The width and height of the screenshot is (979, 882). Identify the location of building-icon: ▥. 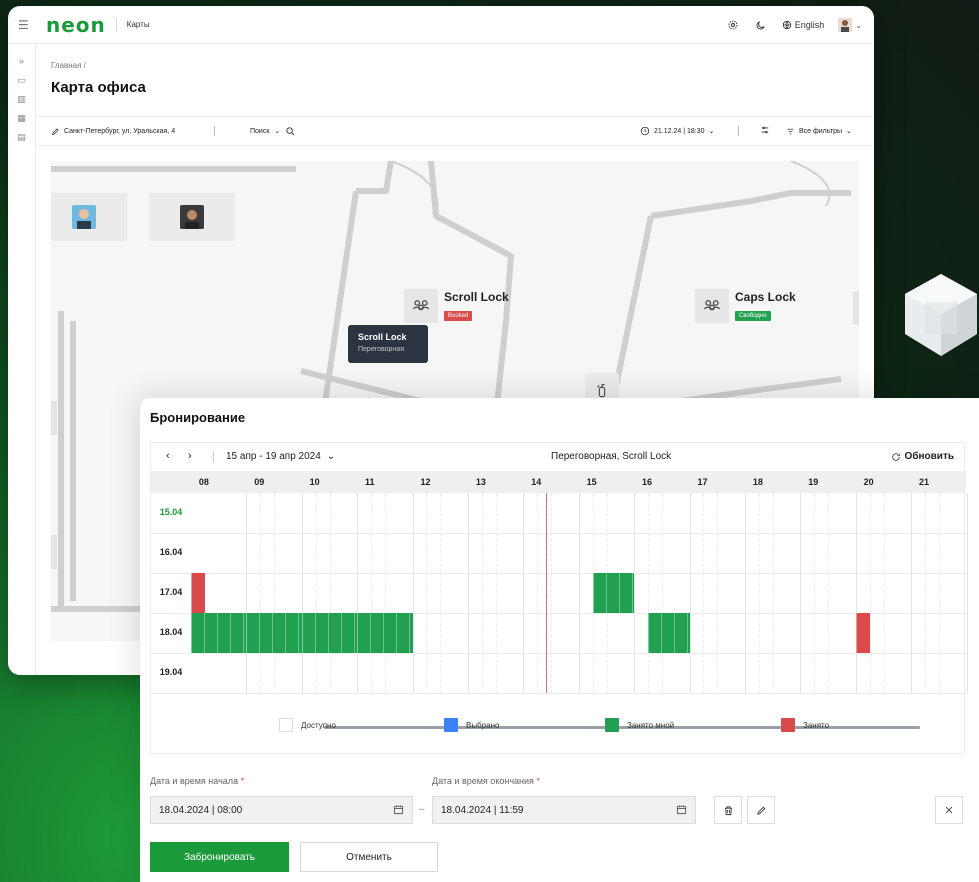
(22, 99).